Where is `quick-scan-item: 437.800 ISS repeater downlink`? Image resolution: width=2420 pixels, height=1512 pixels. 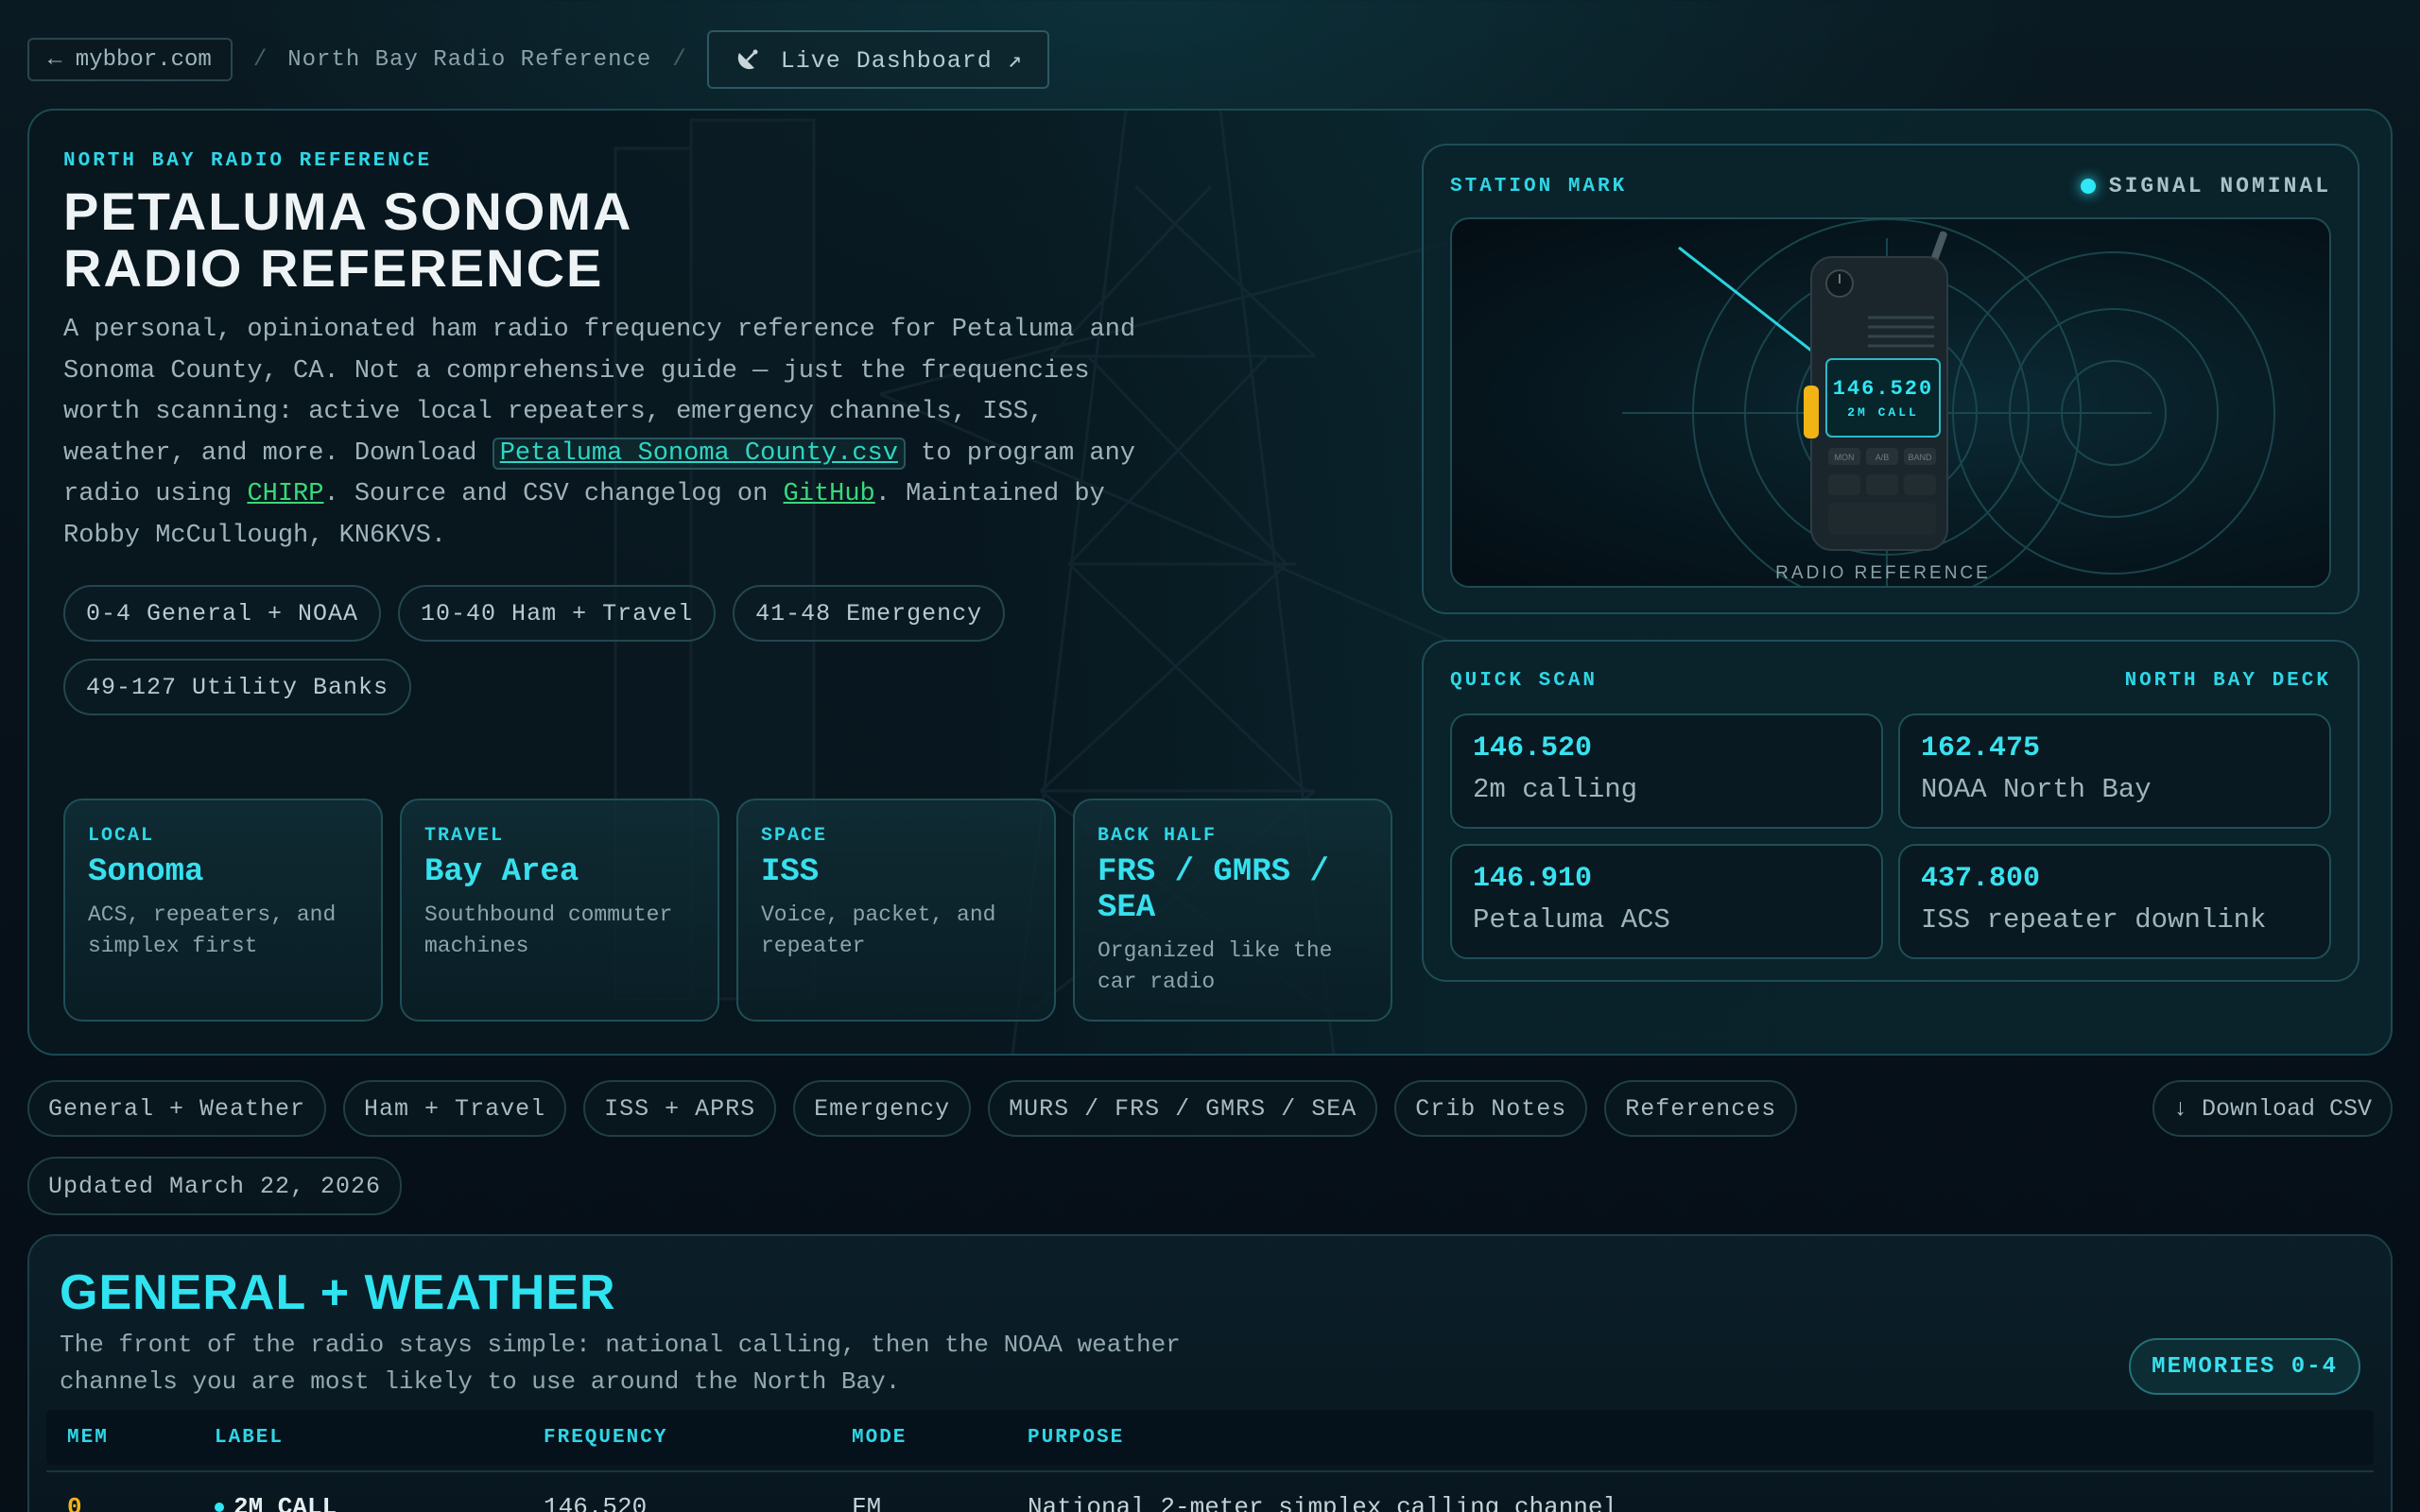
quick-scan-item: 437.800 ISS repeater downlink is located at coordinates (2114, 901).